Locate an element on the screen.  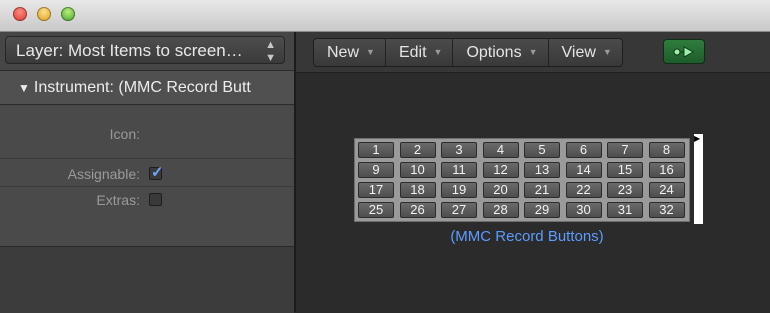
instrument-header-label: Instrument: (MMC Record Butt is located at coordinates (142, 87).